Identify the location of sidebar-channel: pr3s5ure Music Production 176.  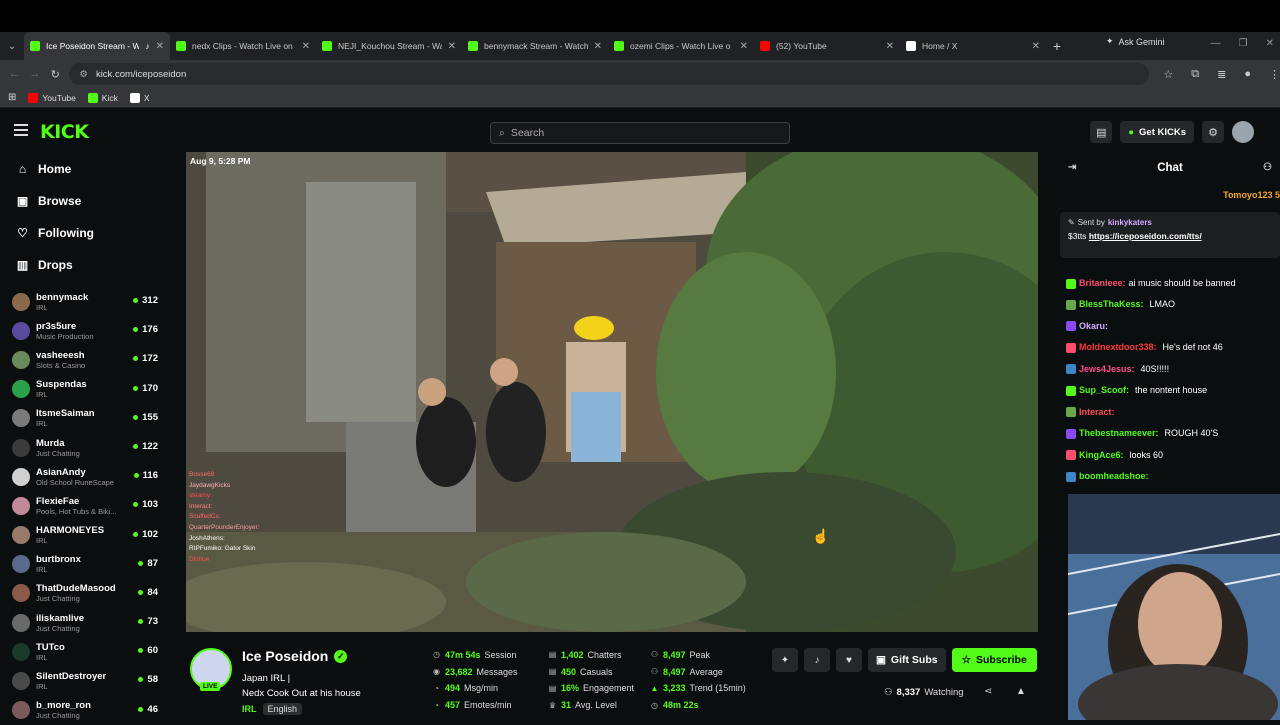
(86, 330).